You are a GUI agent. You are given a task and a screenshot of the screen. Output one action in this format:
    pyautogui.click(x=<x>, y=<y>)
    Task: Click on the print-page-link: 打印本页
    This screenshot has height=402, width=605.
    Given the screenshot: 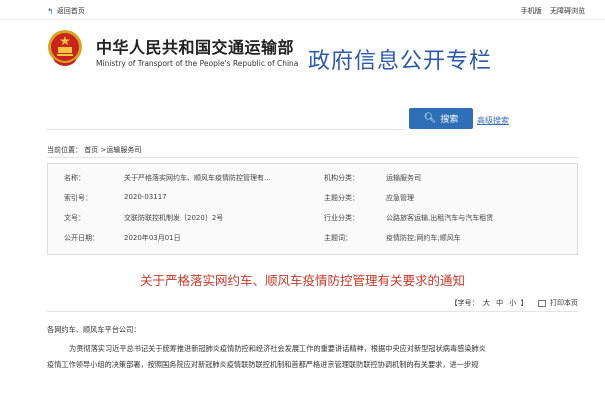 What is the action you would take?
    pyautogui.click(x=564, y=303)
    